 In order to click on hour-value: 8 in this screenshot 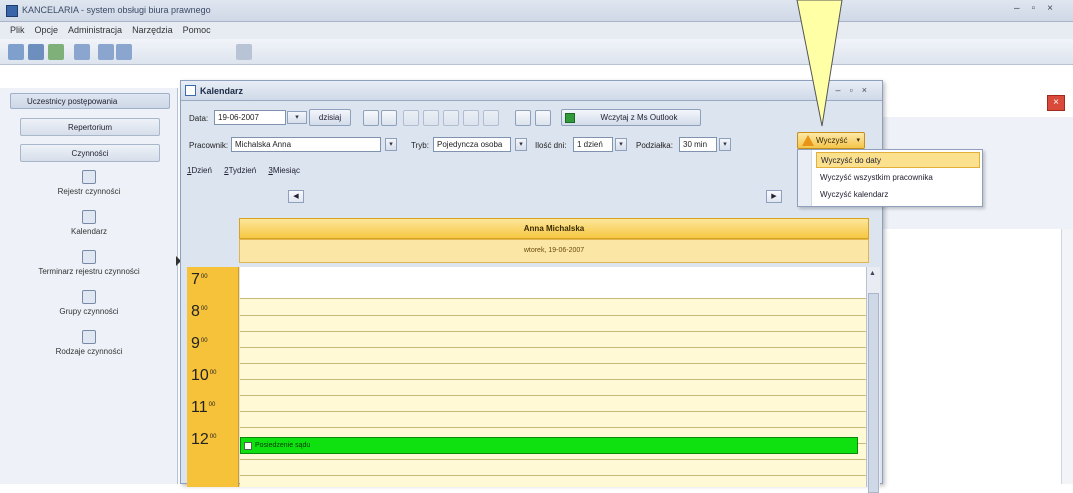, I will do `click(195, 311)`.